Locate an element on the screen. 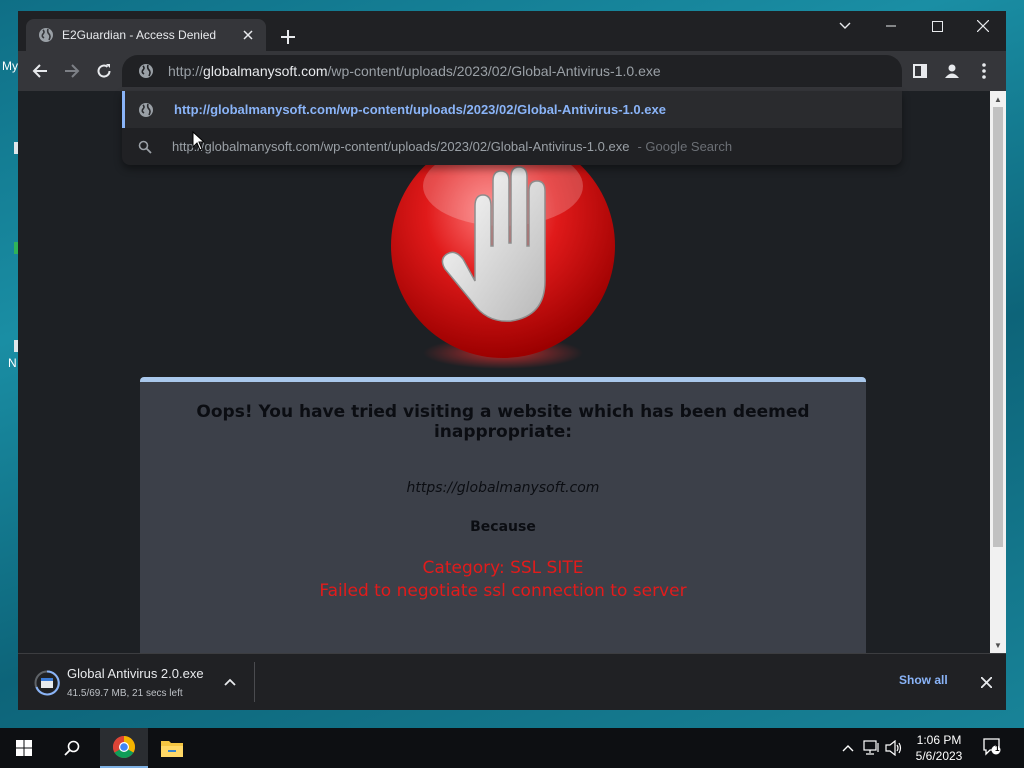 Image resolution: width=1024 pixels, height=768 pixels. blocked-url: https://globalmanysoft.com is located at coordinates (503, 488).